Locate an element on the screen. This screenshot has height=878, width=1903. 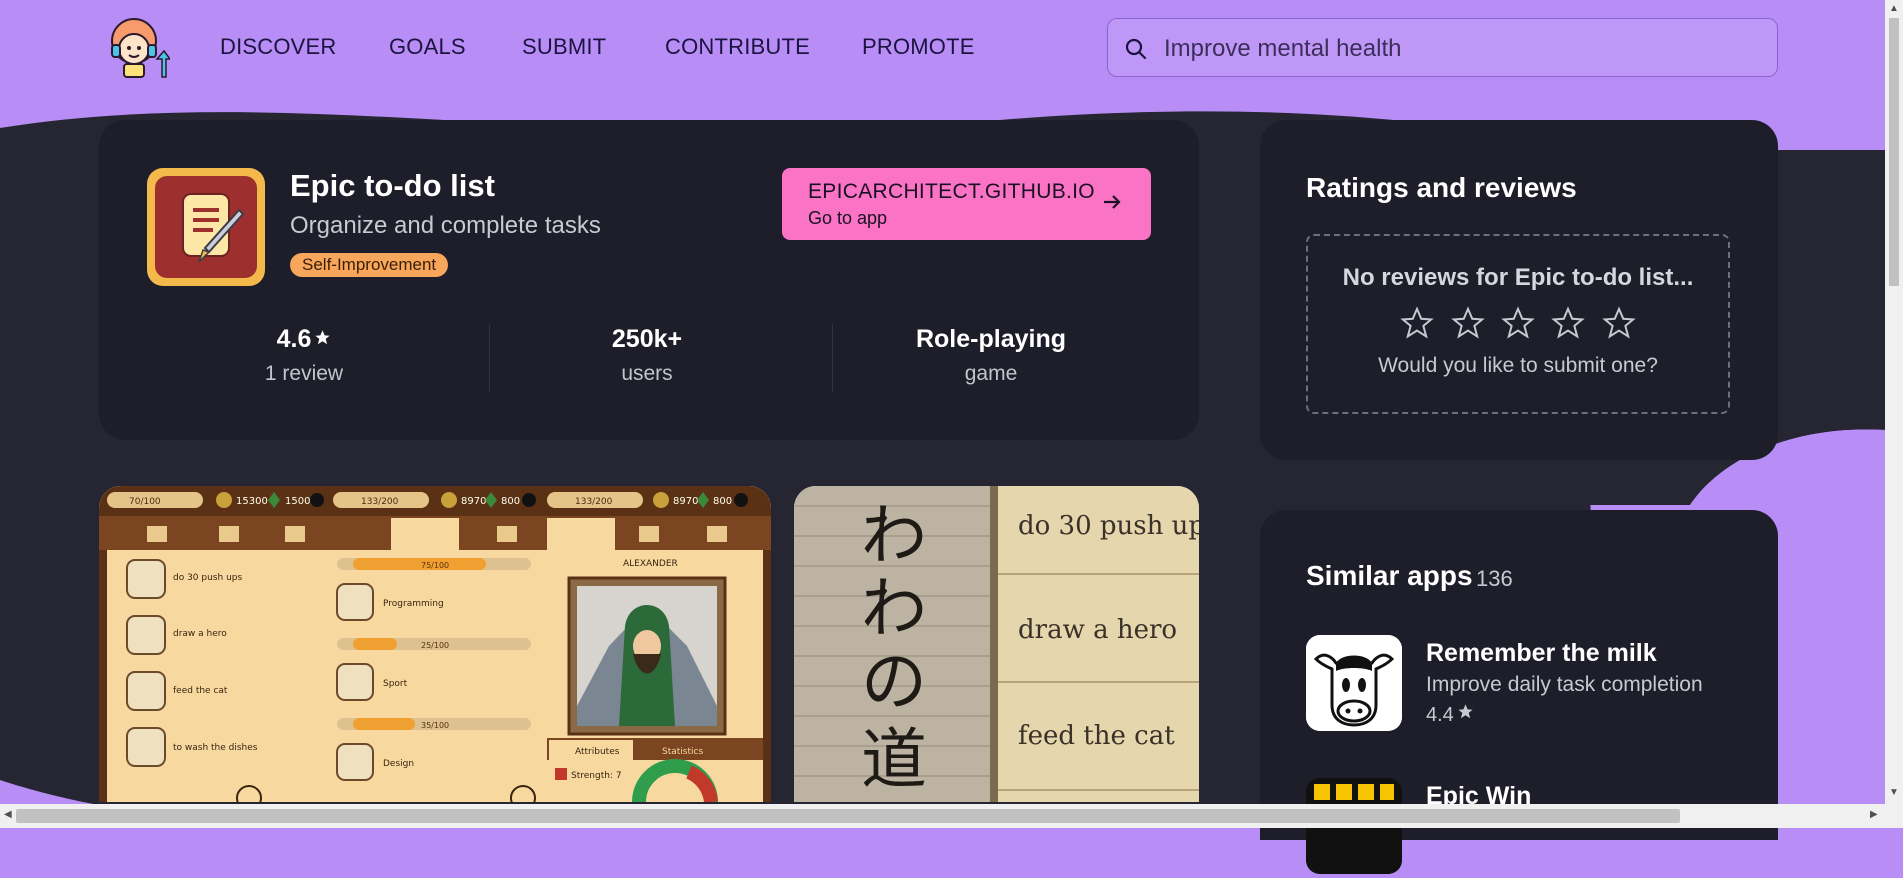
nav-discover: DISCOVER is located at coordinates (278, 47).